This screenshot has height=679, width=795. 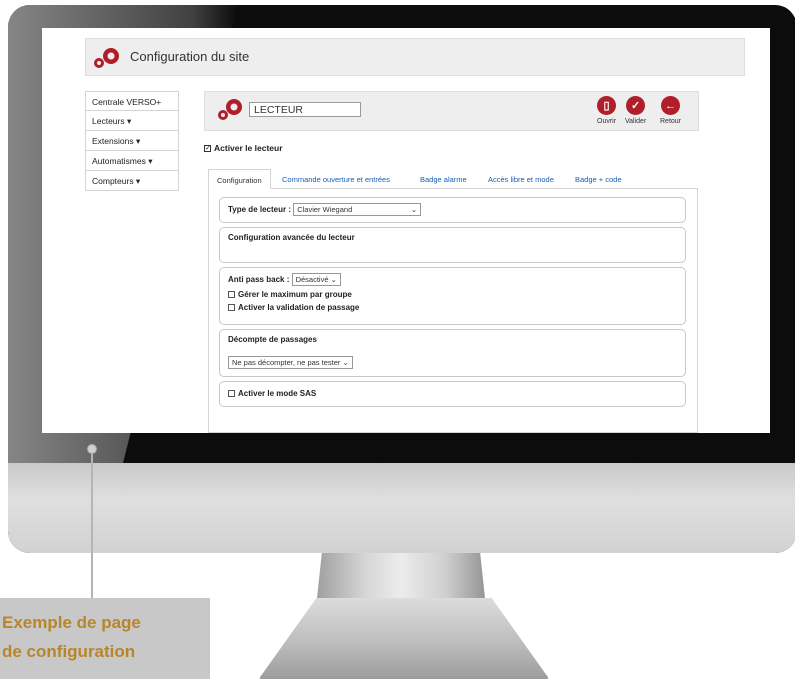 I want to click on manage-max-group-label: Gérer le maximum par groupe, so click(x=295, y=294).